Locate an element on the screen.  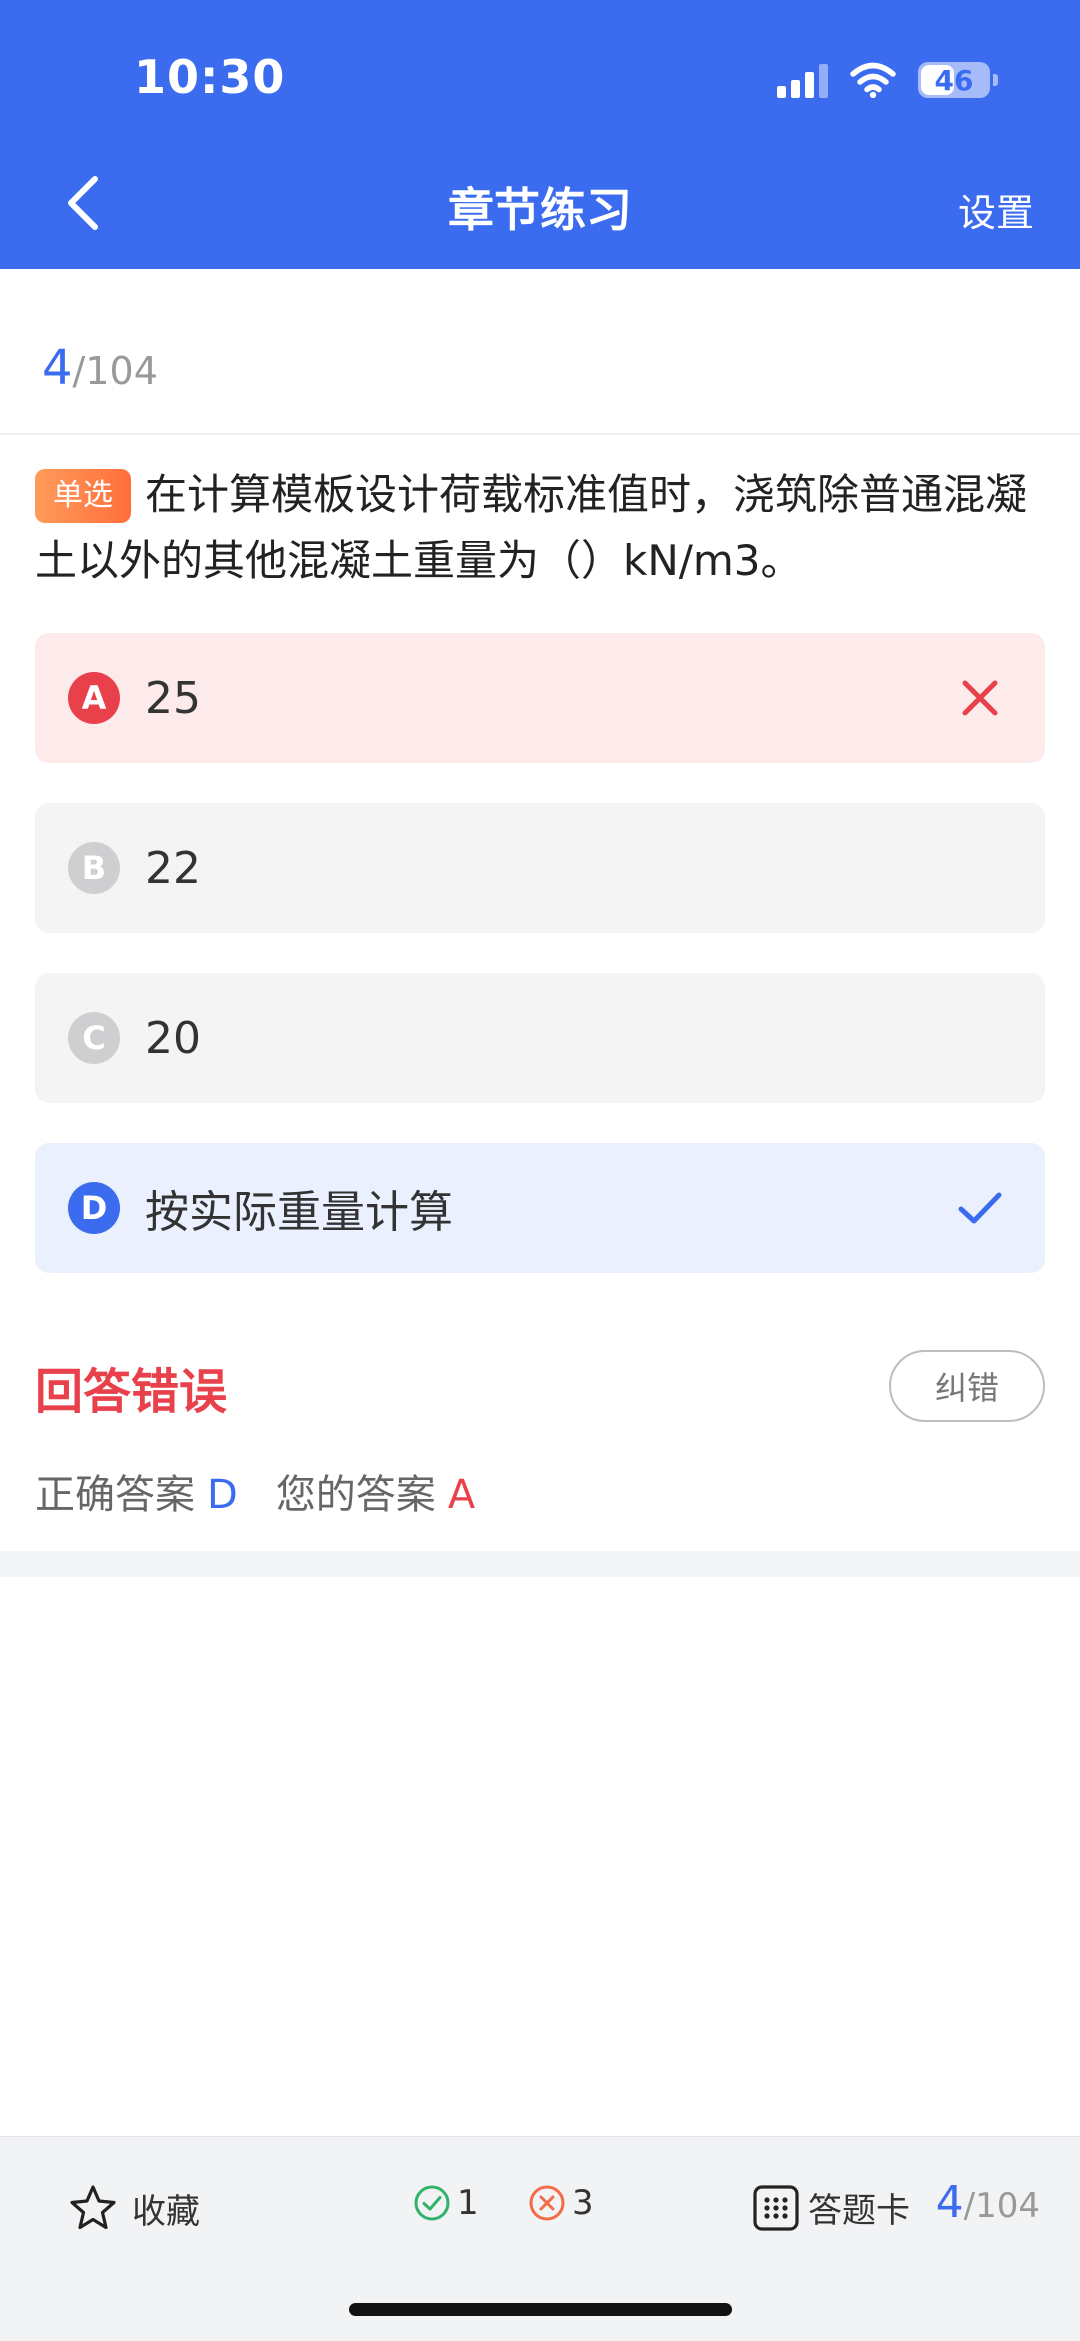
question-progress: 4/104 is located at coordinates (100, 368).